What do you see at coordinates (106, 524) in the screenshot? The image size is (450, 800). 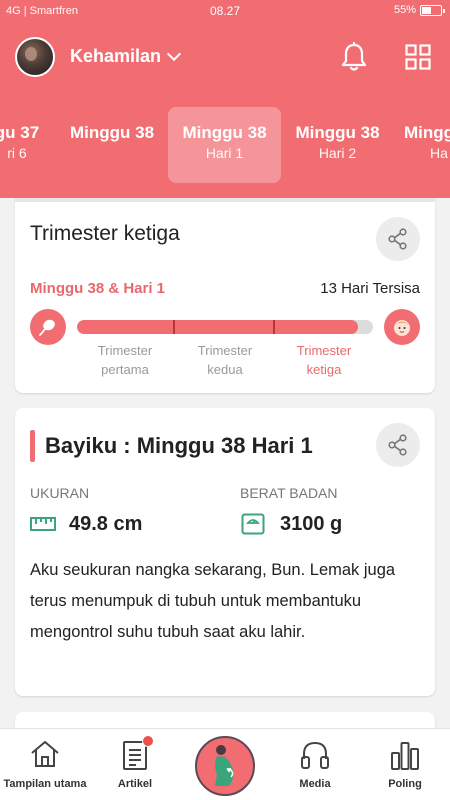 I see `size-value: 49.8 cm` at bounding box center [106, 524].